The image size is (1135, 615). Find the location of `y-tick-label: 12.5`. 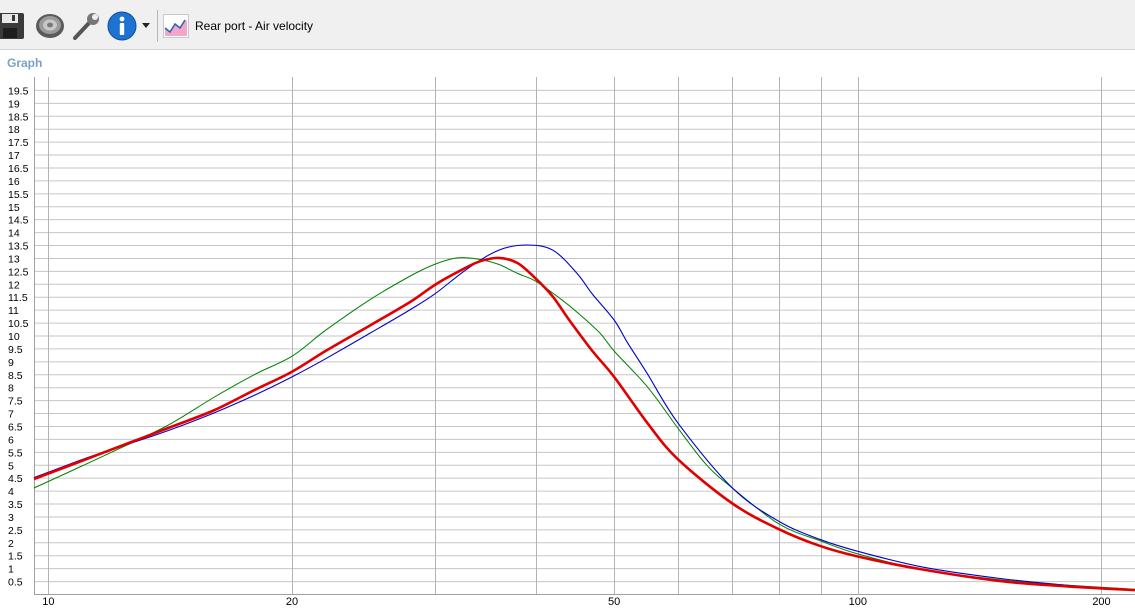

y-tick-label: 12.5 is located at coordinates (18, 272).